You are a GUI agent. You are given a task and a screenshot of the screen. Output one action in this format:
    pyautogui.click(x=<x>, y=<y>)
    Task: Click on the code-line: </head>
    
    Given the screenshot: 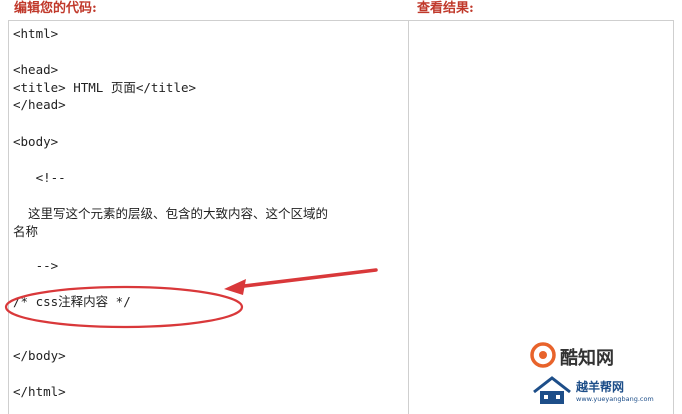 What is the action you would take?
    pyautogui.click(x=39, y=104)
    